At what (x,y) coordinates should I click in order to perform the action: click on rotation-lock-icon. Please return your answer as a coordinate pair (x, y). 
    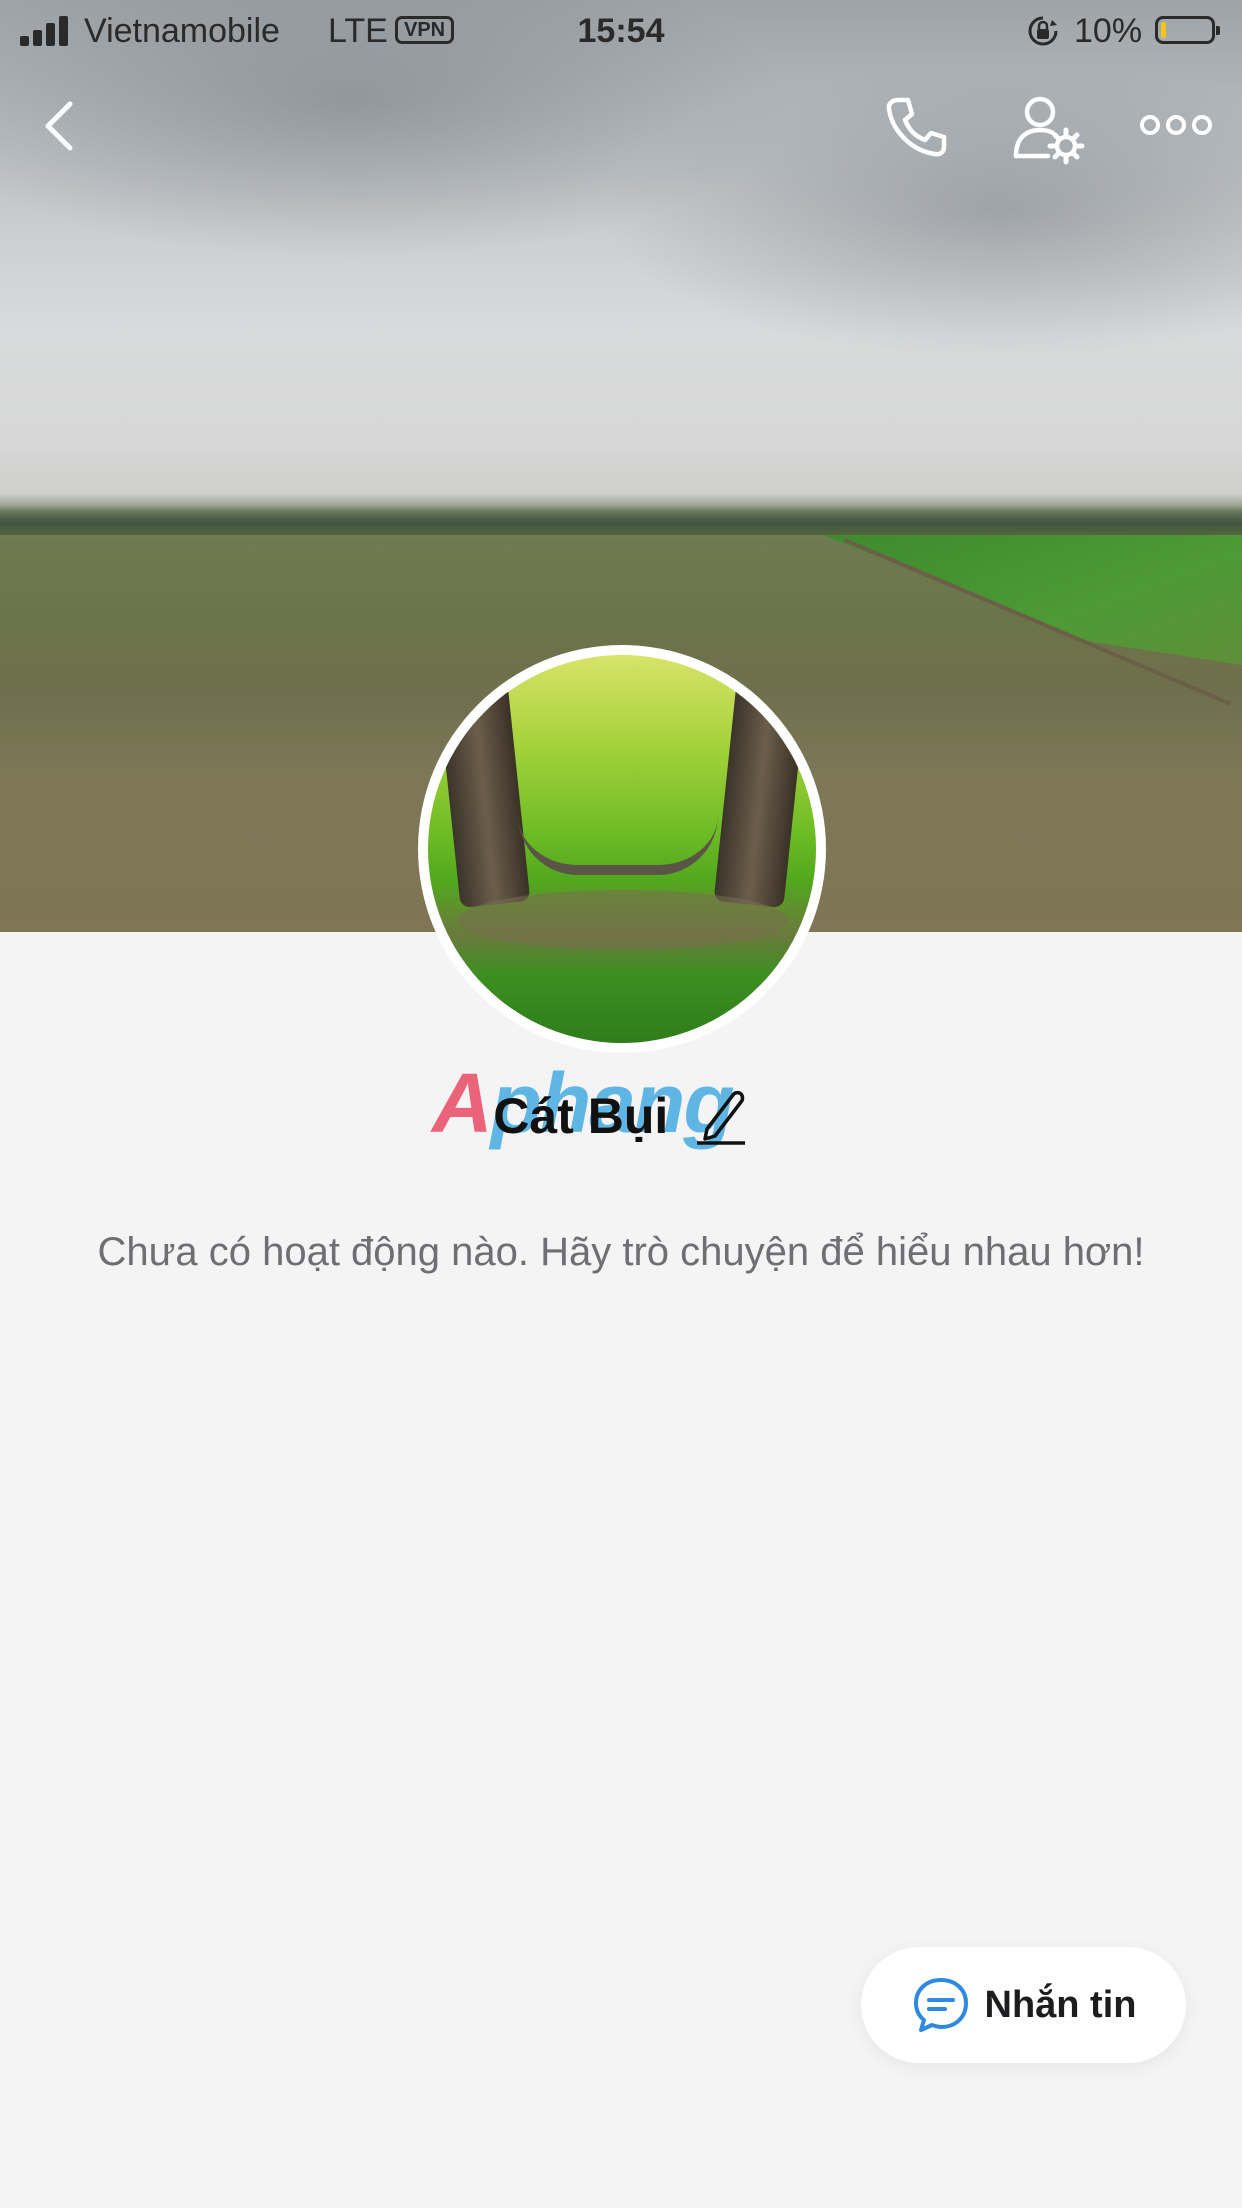
    Looking at the image, I should click on (1043, 31).